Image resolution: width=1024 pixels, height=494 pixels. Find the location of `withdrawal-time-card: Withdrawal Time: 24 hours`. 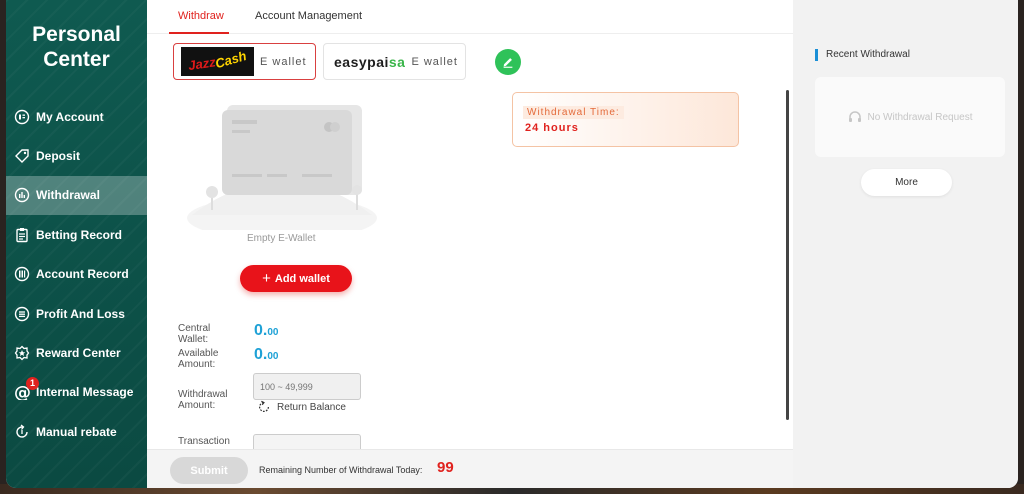

withdrawal-time-card: Withdrawal Time: 24 hours is located at coordinates (625, 119).